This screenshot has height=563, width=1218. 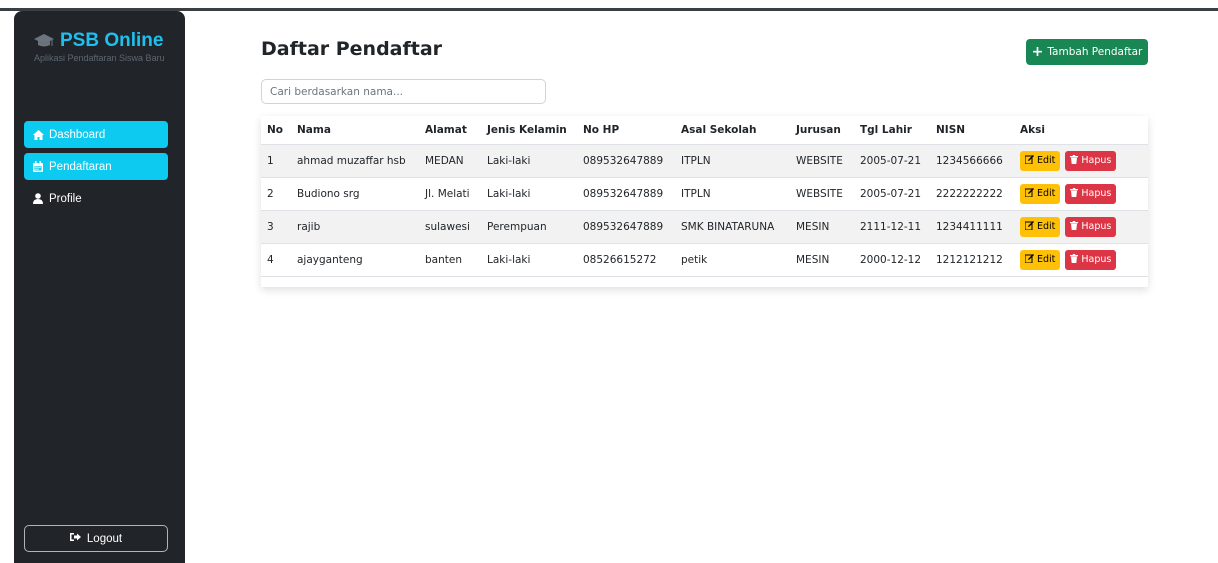 What do you see at coordinates (626, 130) in the screenshot?
I see `column-header: No HP` at bounding box center [626, 130].